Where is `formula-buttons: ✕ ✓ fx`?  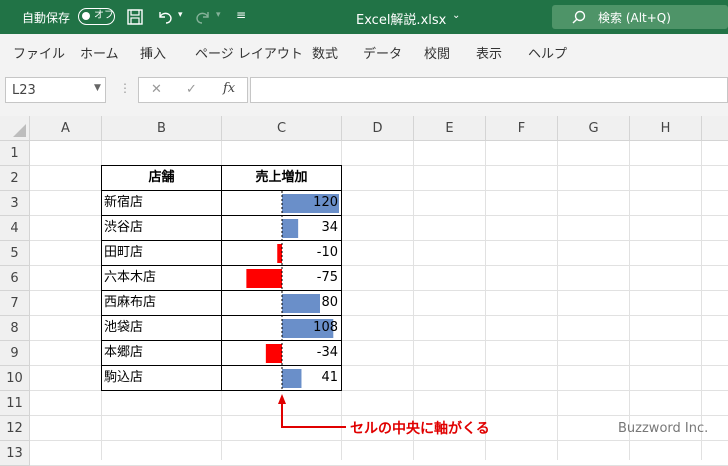
formula-buttons: ✕ ✓ fx is located at coordinates (193, 90).